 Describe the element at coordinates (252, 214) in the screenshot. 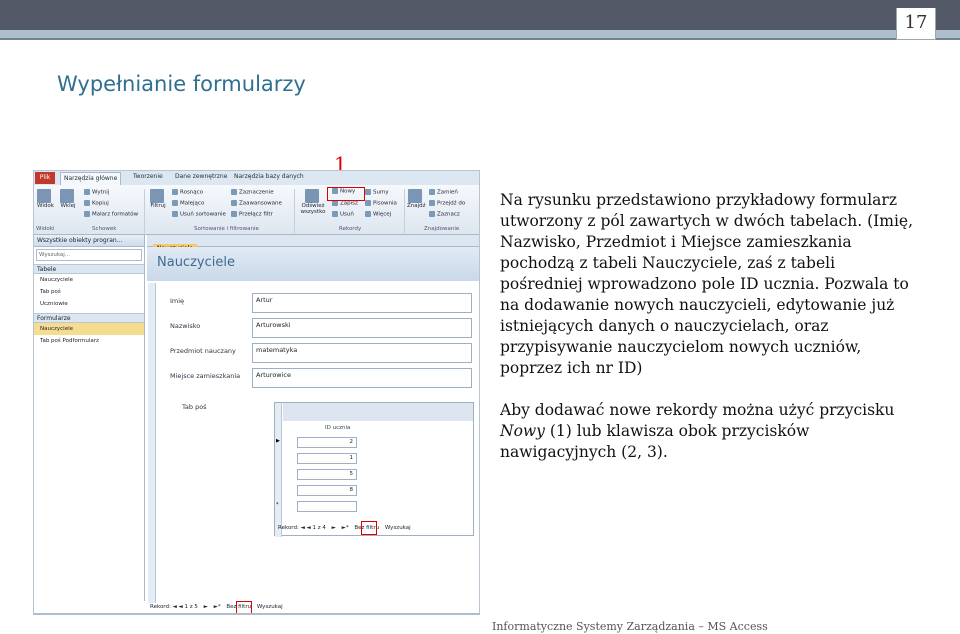

I see `toggle-filter-button: Przełącz filtr` at that location.